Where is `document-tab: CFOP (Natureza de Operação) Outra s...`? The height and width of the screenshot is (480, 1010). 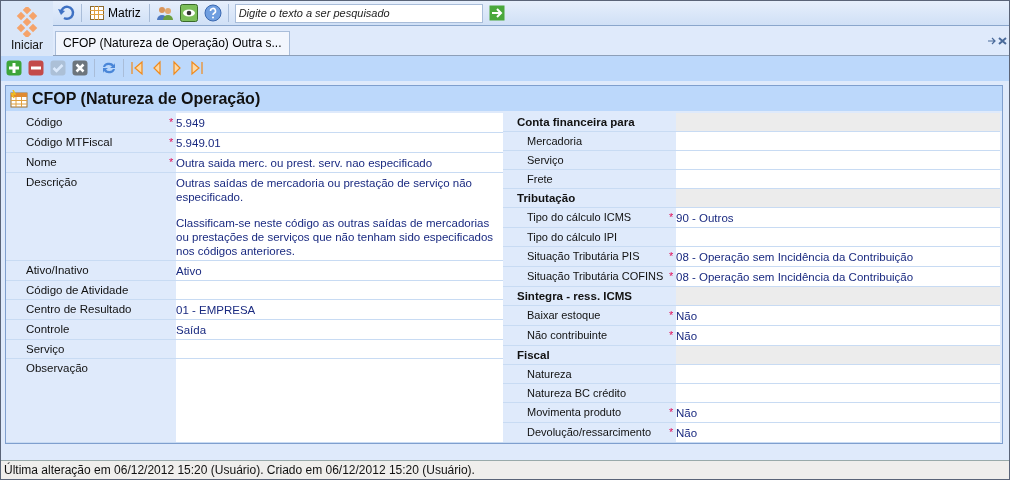
document-tab: CFOP (Natureza de Operação) Outra s... is located at coordinates (172, 42).